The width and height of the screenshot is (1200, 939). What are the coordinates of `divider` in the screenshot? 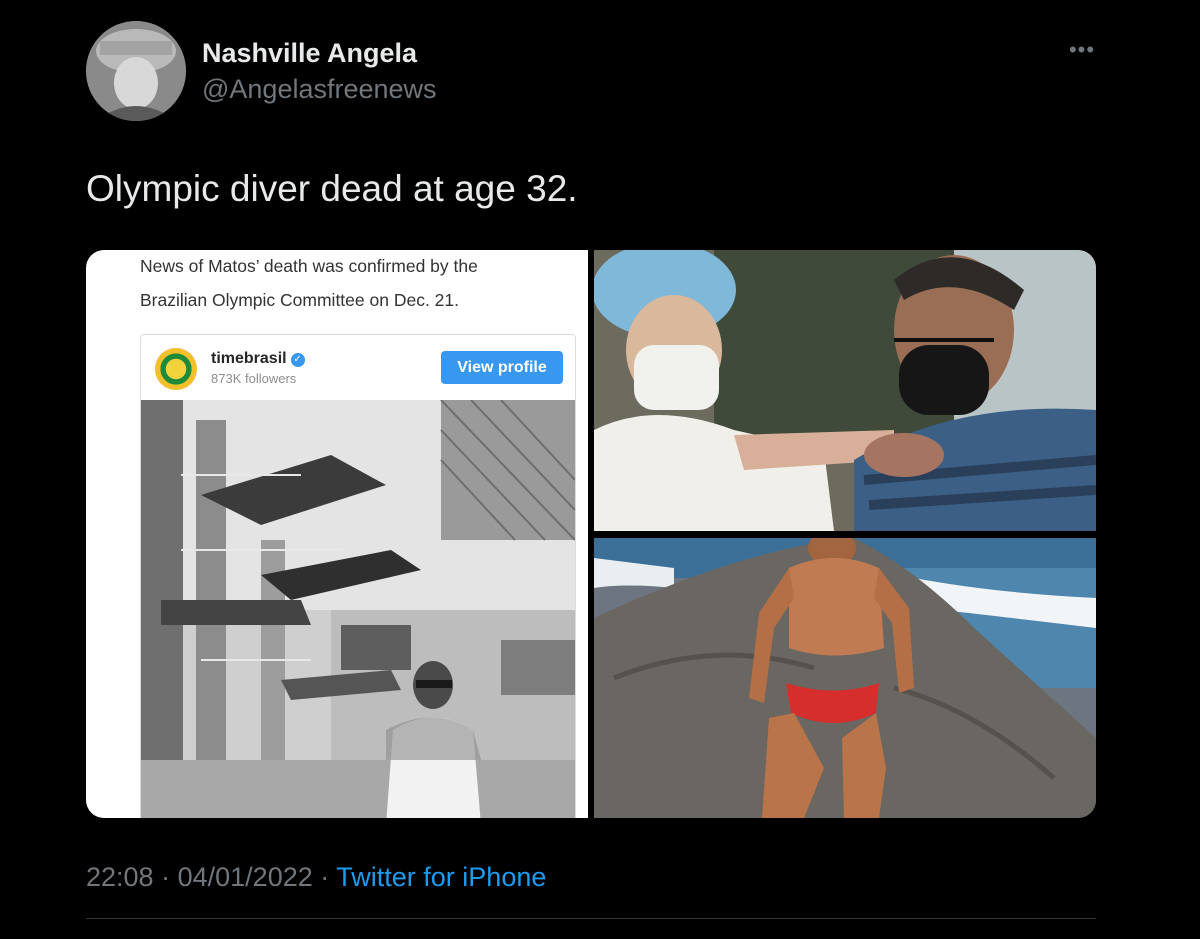 It's located at (591, 918).